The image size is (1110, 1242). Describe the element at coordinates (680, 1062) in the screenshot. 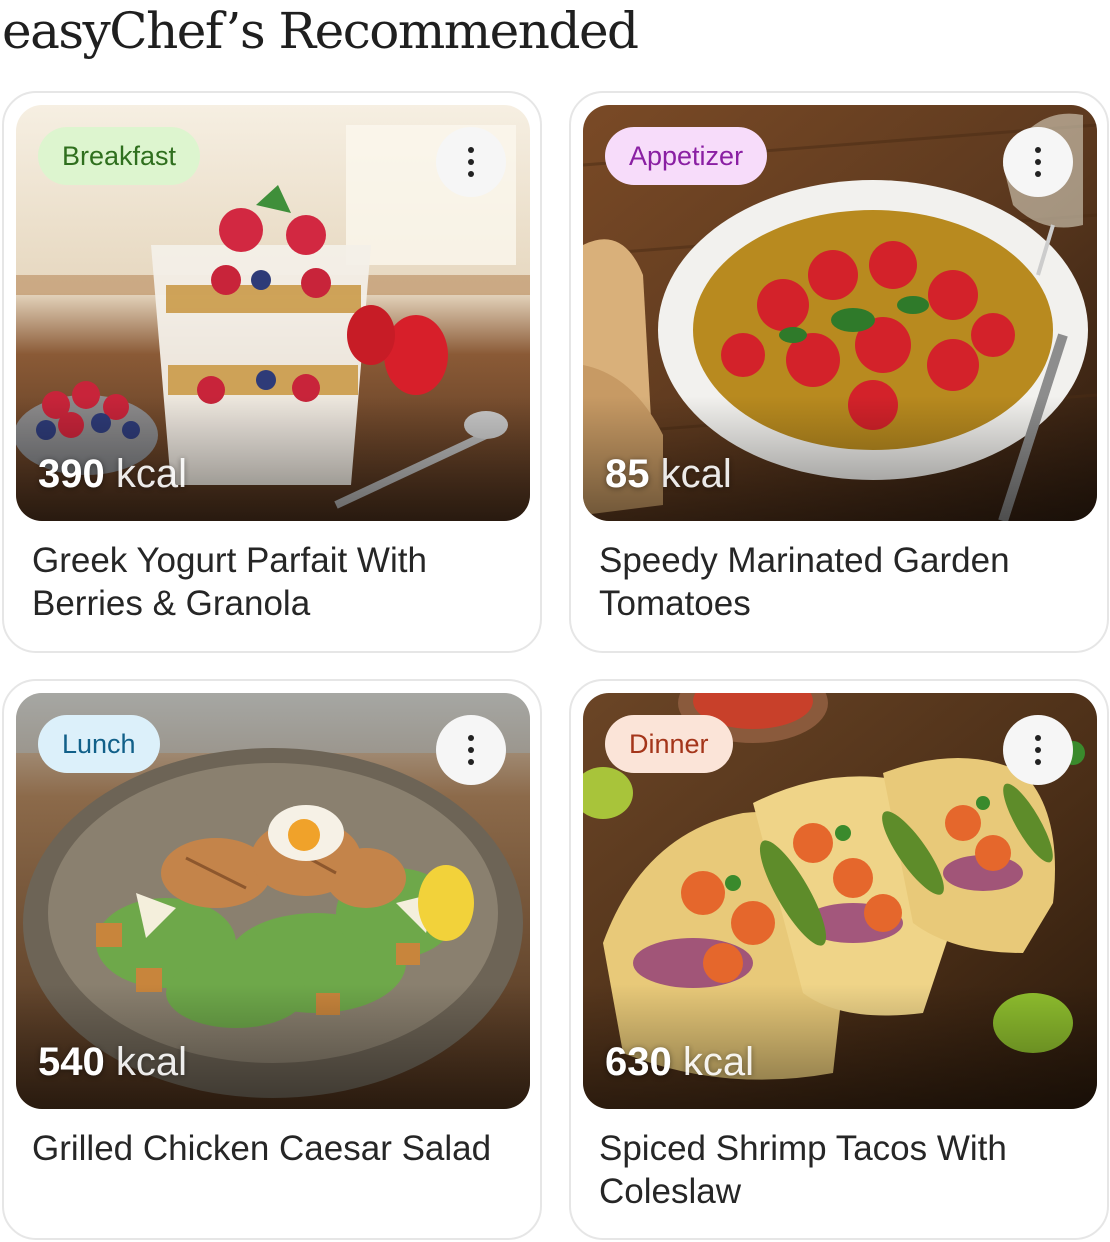

I see `calorie-label: 630 kcal` at that location.